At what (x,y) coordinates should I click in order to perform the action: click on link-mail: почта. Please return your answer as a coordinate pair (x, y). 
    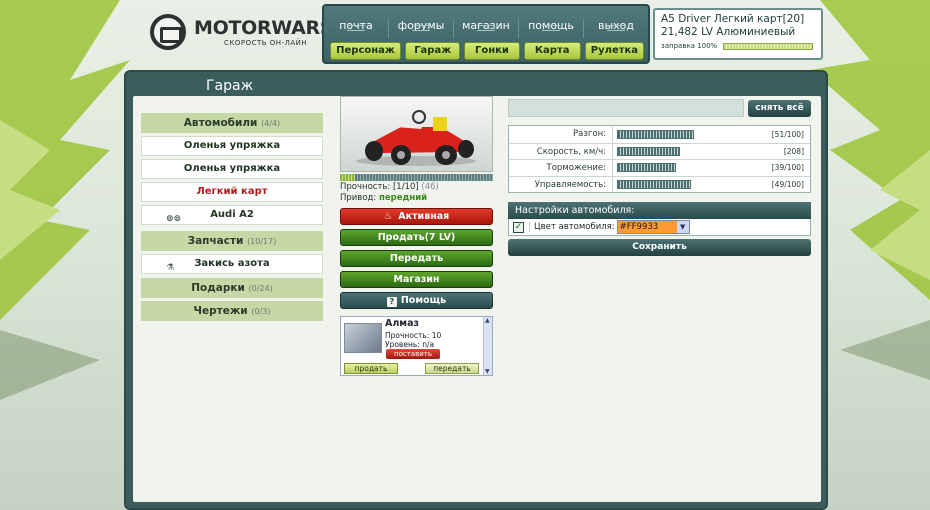
    Looking at the image, I should click on (356, 28).